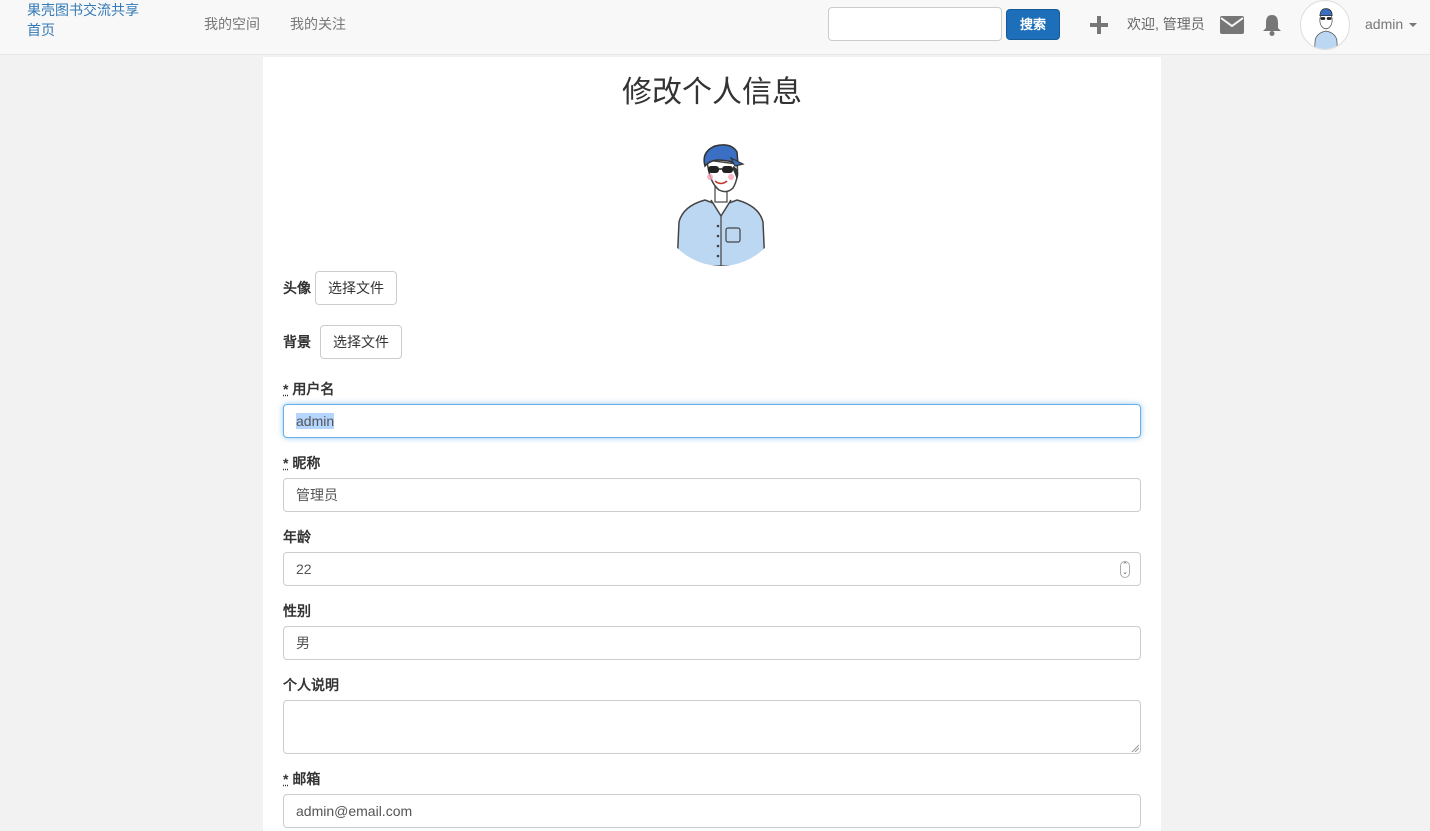 The width and height of the screenshot is (1430, 831). What do you see at coordinates (311, 685) in the screenshot?
I see `bio-label: 个人说明` at bounding box center [311, 685].